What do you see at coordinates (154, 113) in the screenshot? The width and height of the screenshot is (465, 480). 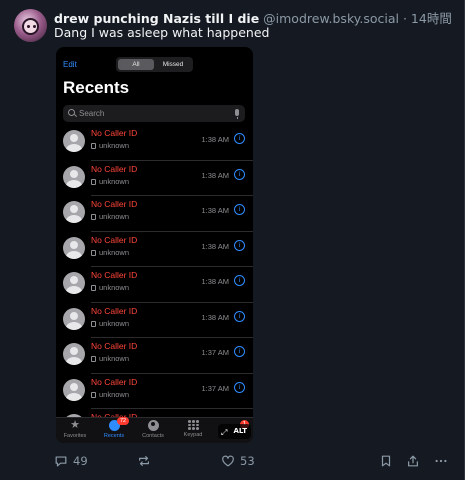 I see `search-bar: Search` at bounding box center [154, 113].